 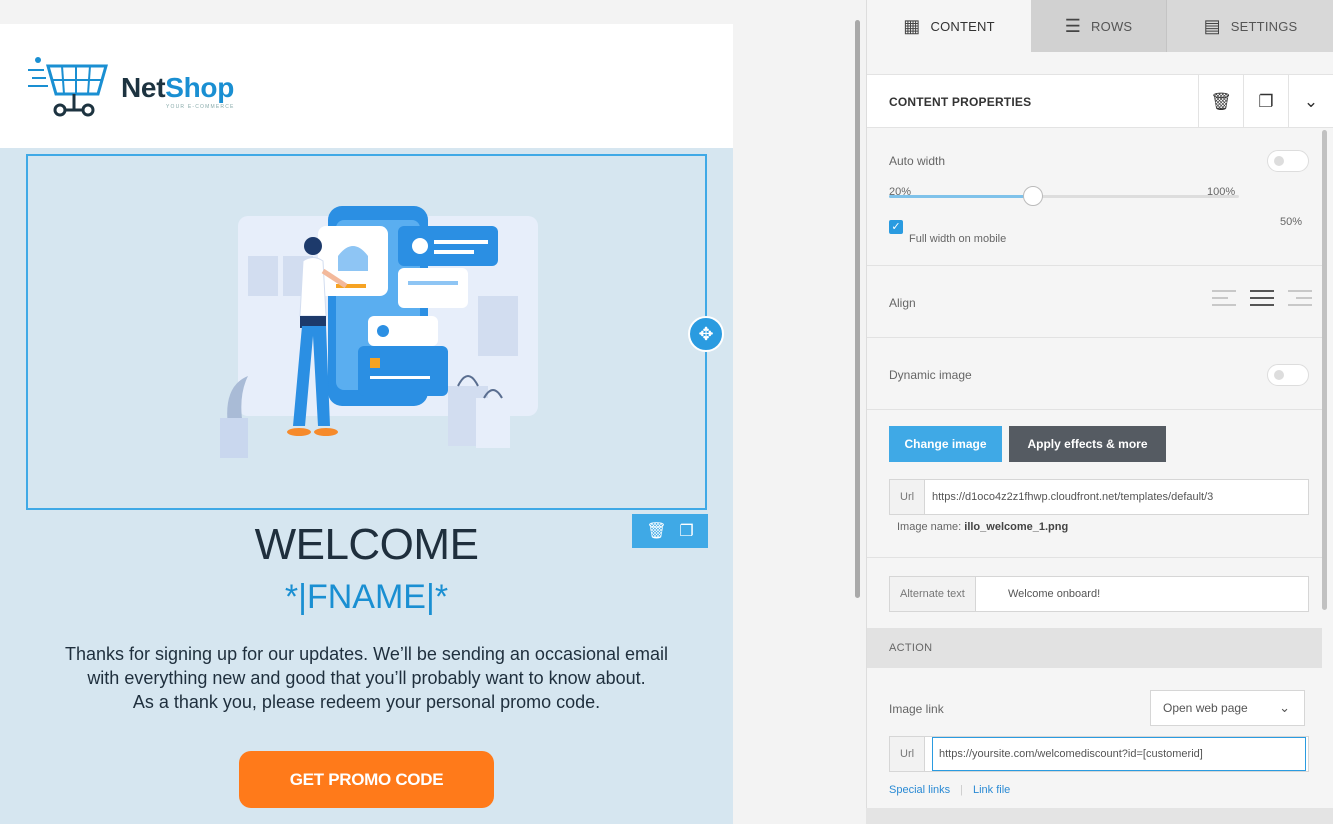 I want to click on image-name-value: illo_welcome_1.png, so click(x=1016, y=527).